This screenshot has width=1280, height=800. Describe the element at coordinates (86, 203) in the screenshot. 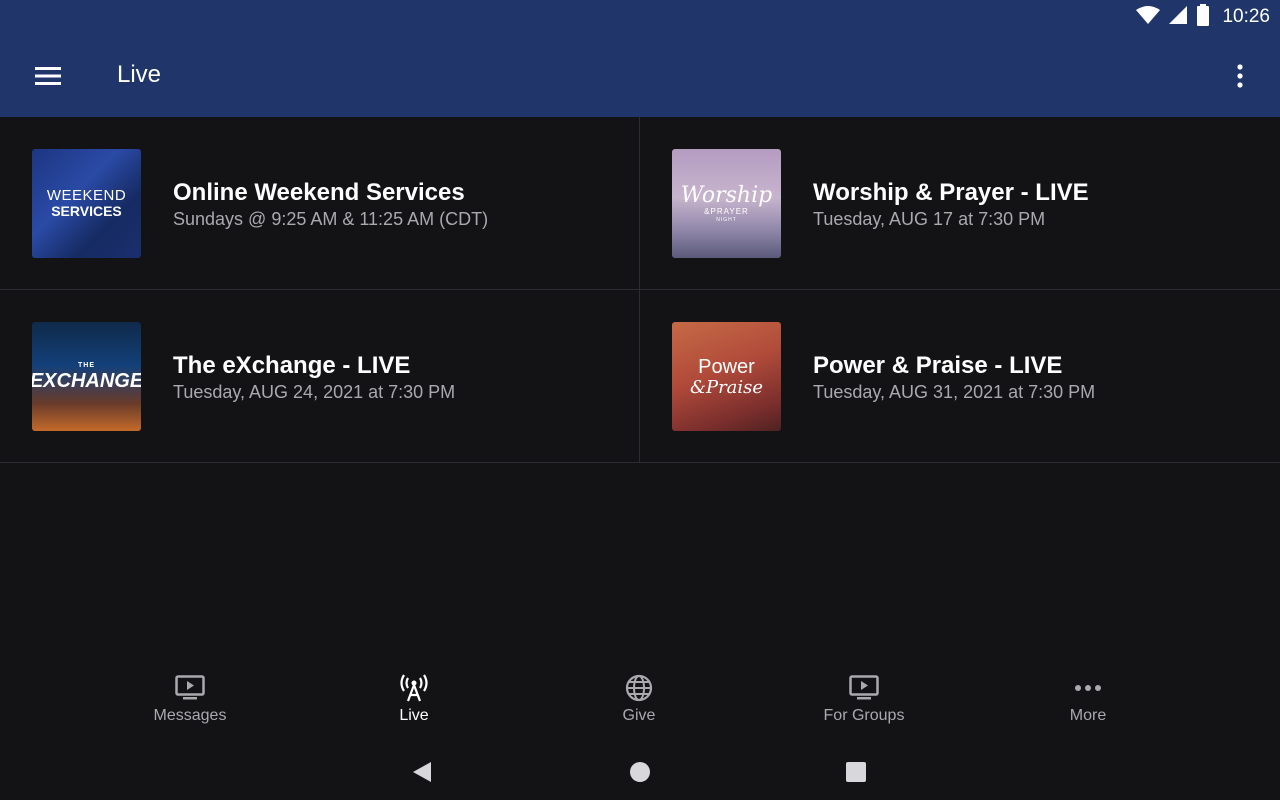

I see `weekend-services-thumbnail: WEEKEND SERVICES` at that location.